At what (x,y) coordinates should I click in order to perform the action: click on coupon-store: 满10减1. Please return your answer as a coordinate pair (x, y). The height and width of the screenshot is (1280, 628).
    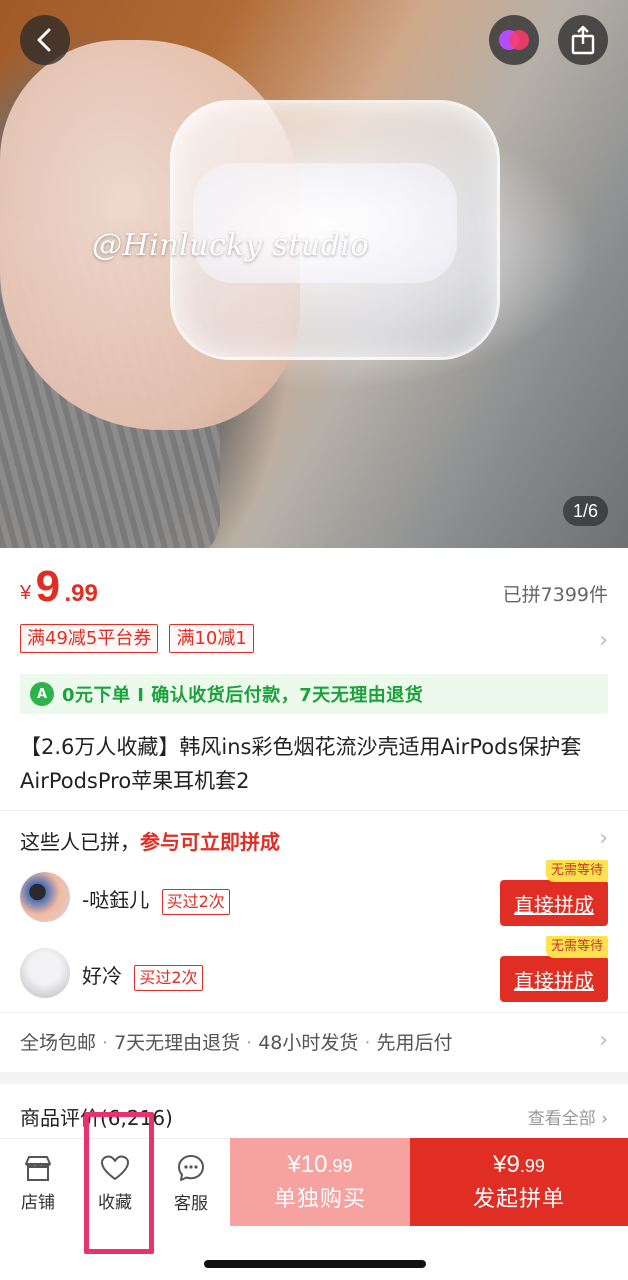
    Looking at the image, I should click on (211, 638).